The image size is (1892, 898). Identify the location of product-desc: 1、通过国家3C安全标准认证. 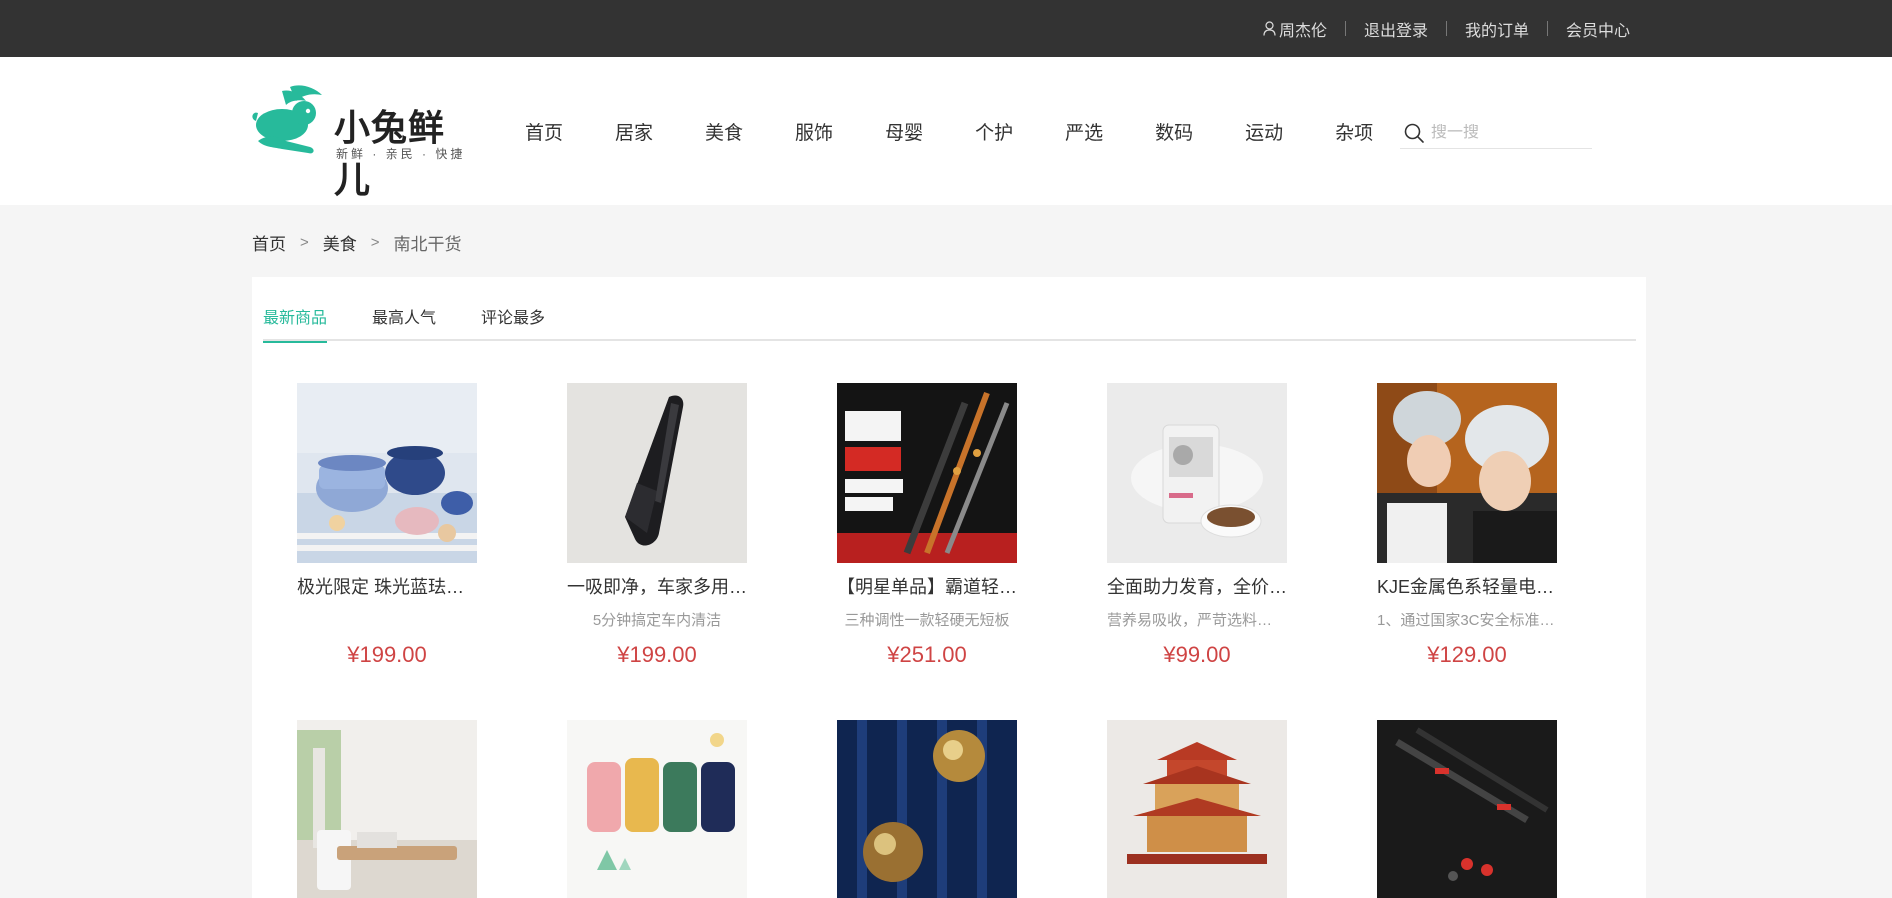
(1467, 620).